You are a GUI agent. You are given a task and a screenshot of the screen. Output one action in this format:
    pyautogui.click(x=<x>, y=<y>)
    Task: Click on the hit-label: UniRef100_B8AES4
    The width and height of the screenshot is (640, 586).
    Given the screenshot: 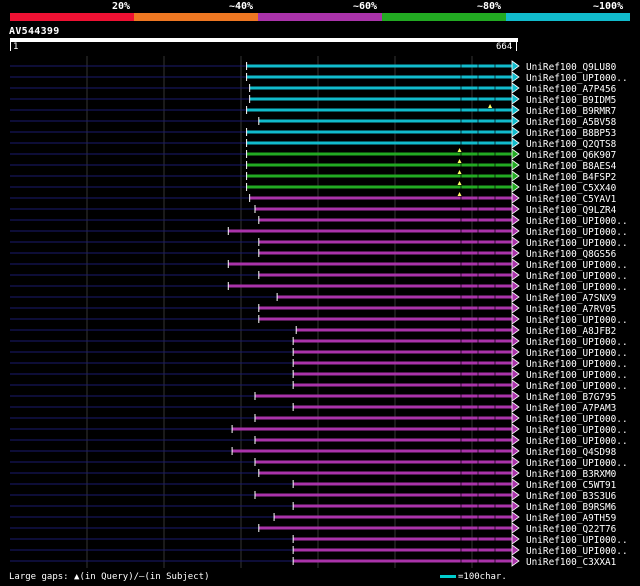 What is the action you would take?
    pyautogui.click(x=571, y=166)
    